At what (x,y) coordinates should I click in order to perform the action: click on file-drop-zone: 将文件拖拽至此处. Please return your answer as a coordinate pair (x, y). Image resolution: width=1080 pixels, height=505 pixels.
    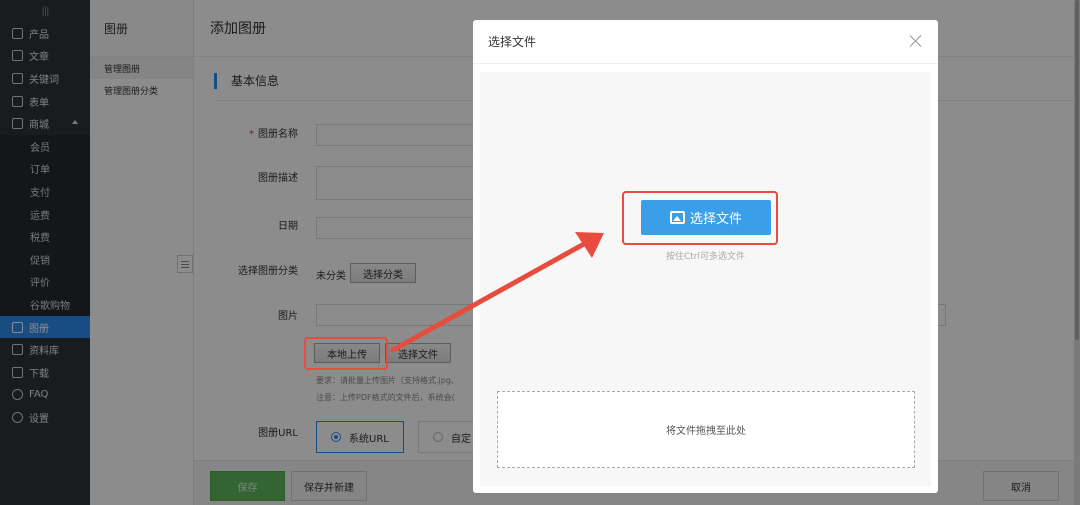
    Looking at the image, I should click on (706, 429).